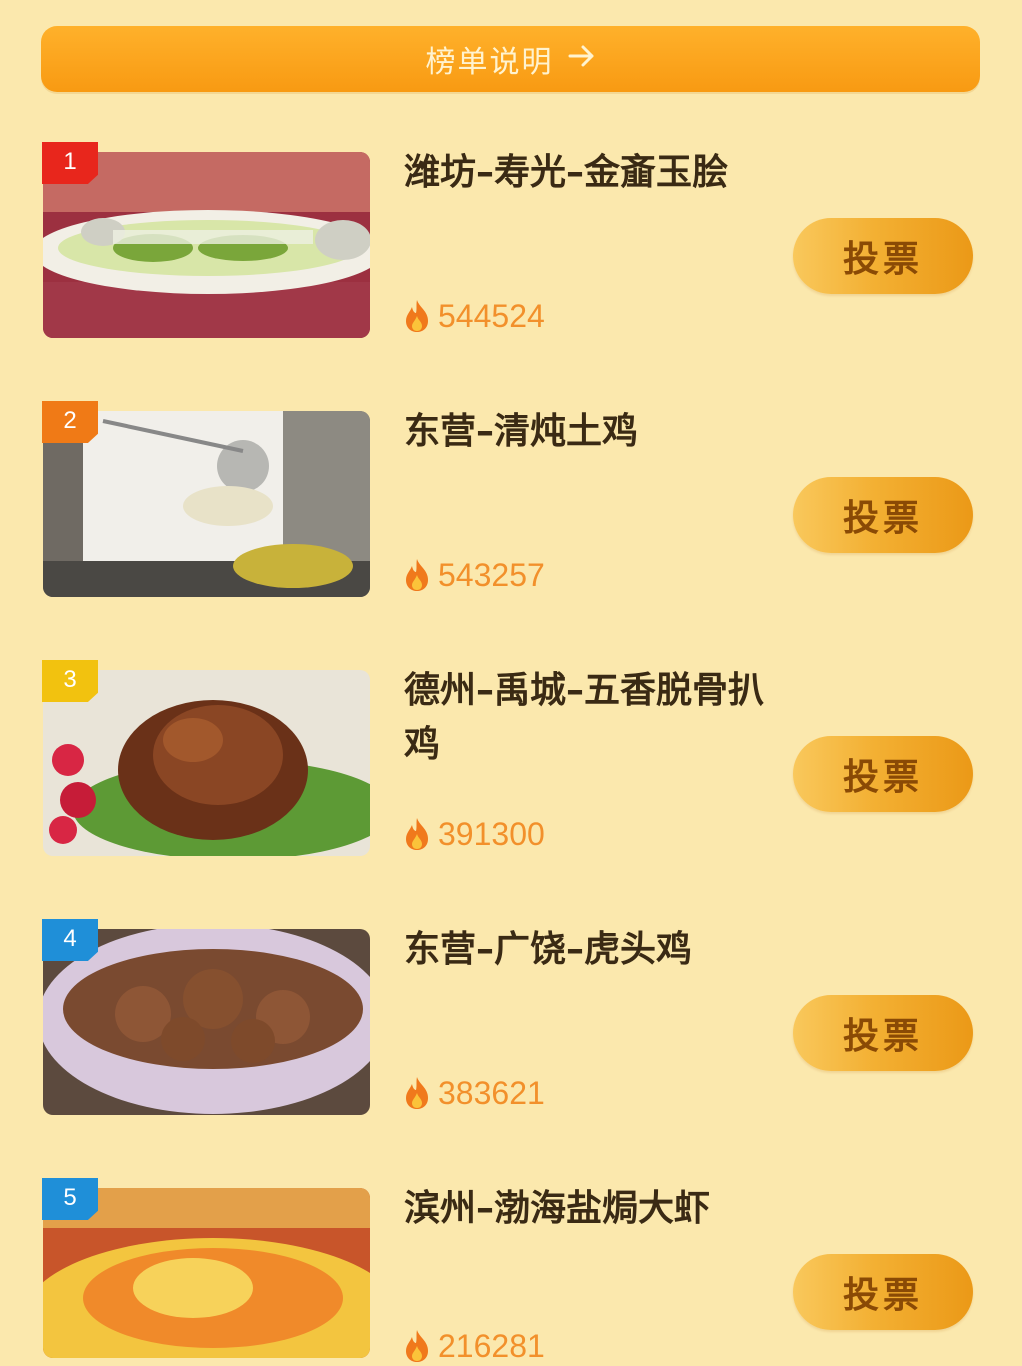 This screenshot has height=1366, width=1022. I want to click on dish-name: 德州–禹城–五香脱骨扒鸡, so click(584, 717).